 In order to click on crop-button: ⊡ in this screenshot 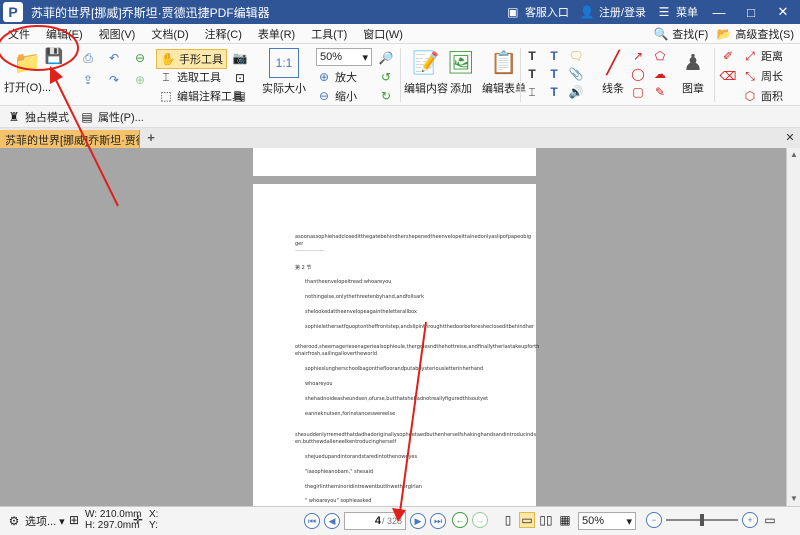, I will do `click(240, 78)`.